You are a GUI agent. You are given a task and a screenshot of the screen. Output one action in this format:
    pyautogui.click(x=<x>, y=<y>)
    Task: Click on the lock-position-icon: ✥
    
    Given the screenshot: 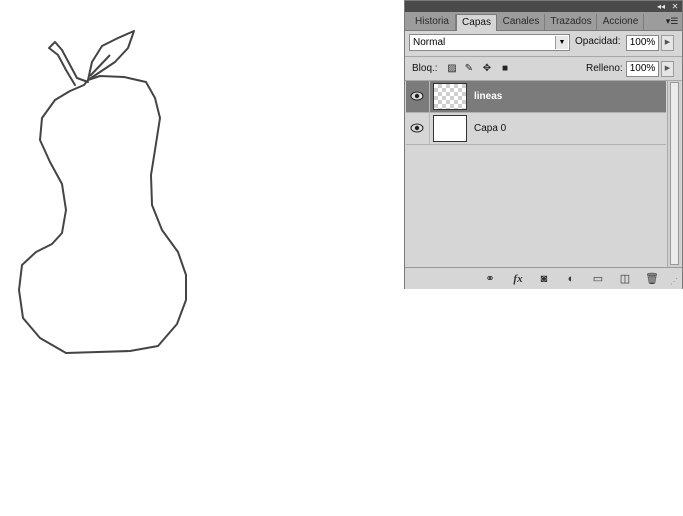 What is the action you would take?
    pyautogui.click(x=487, y=69)
    